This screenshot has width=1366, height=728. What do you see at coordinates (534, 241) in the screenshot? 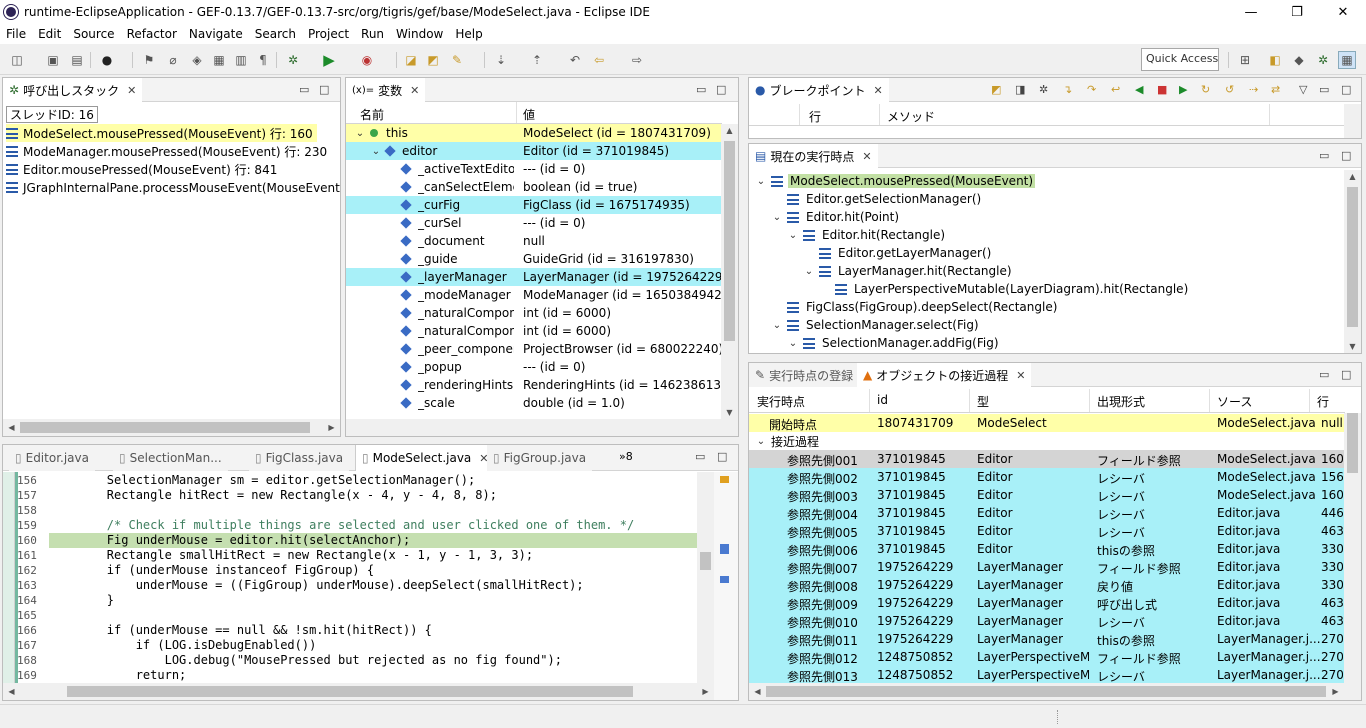
I see `variable-row: _document null` at bounding box center [534, 241].